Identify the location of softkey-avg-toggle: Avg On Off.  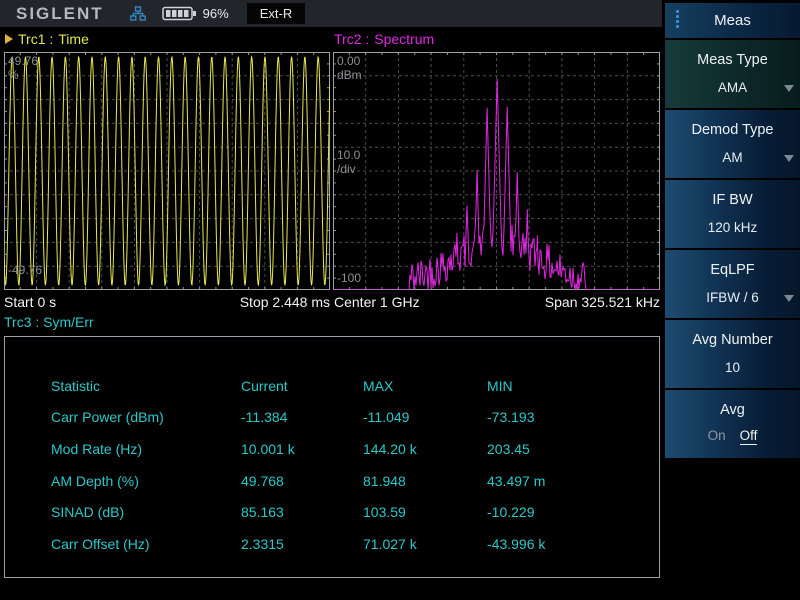
(732, 424).